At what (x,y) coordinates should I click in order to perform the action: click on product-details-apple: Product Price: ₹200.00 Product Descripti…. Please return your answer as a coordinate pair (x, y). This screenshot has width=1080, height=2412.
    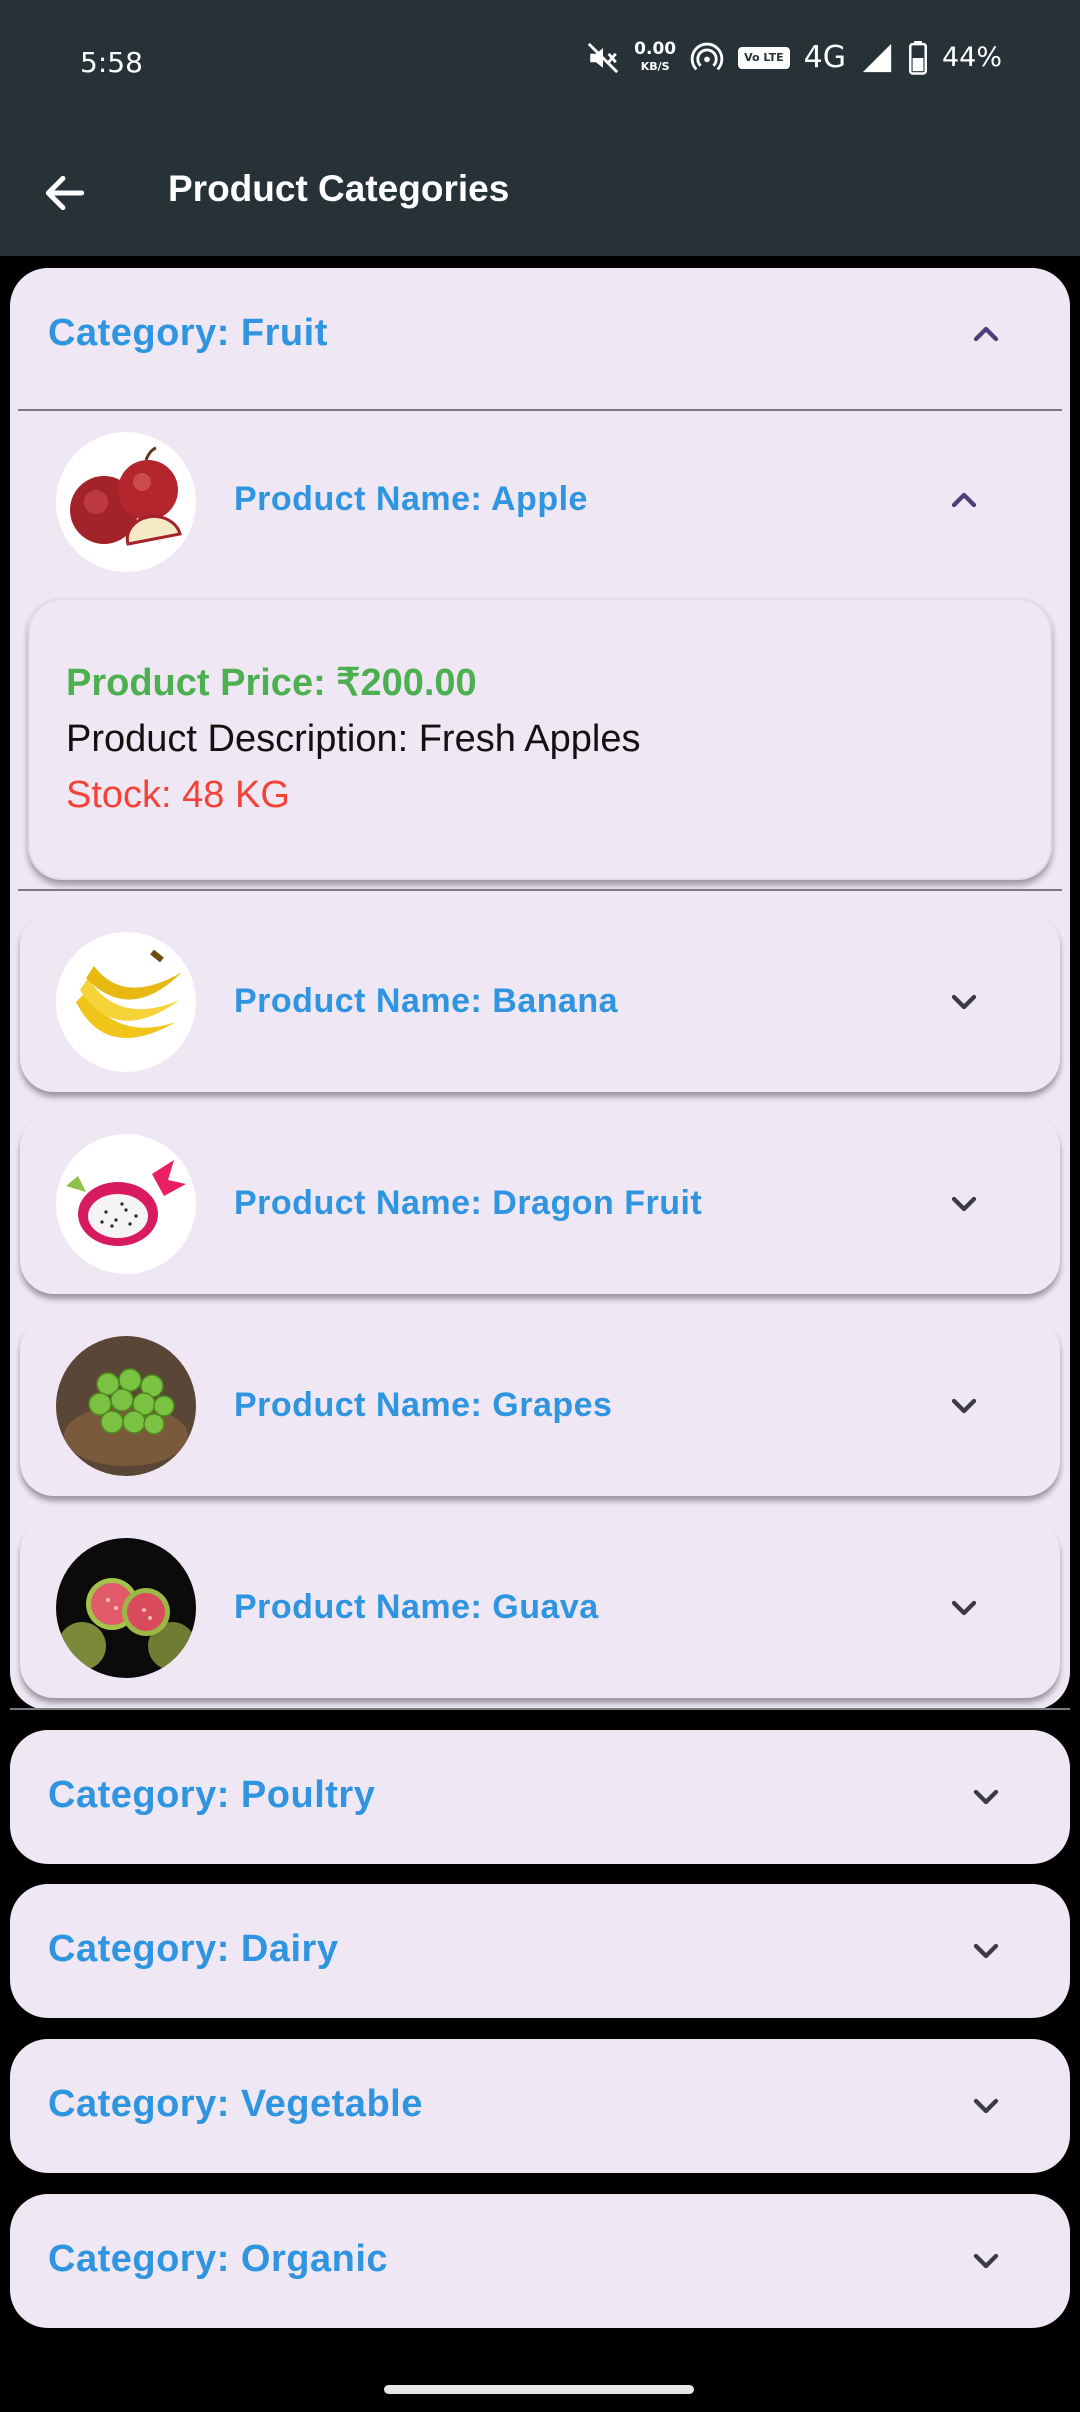
    Looking at the image, I should click on (540, 739).